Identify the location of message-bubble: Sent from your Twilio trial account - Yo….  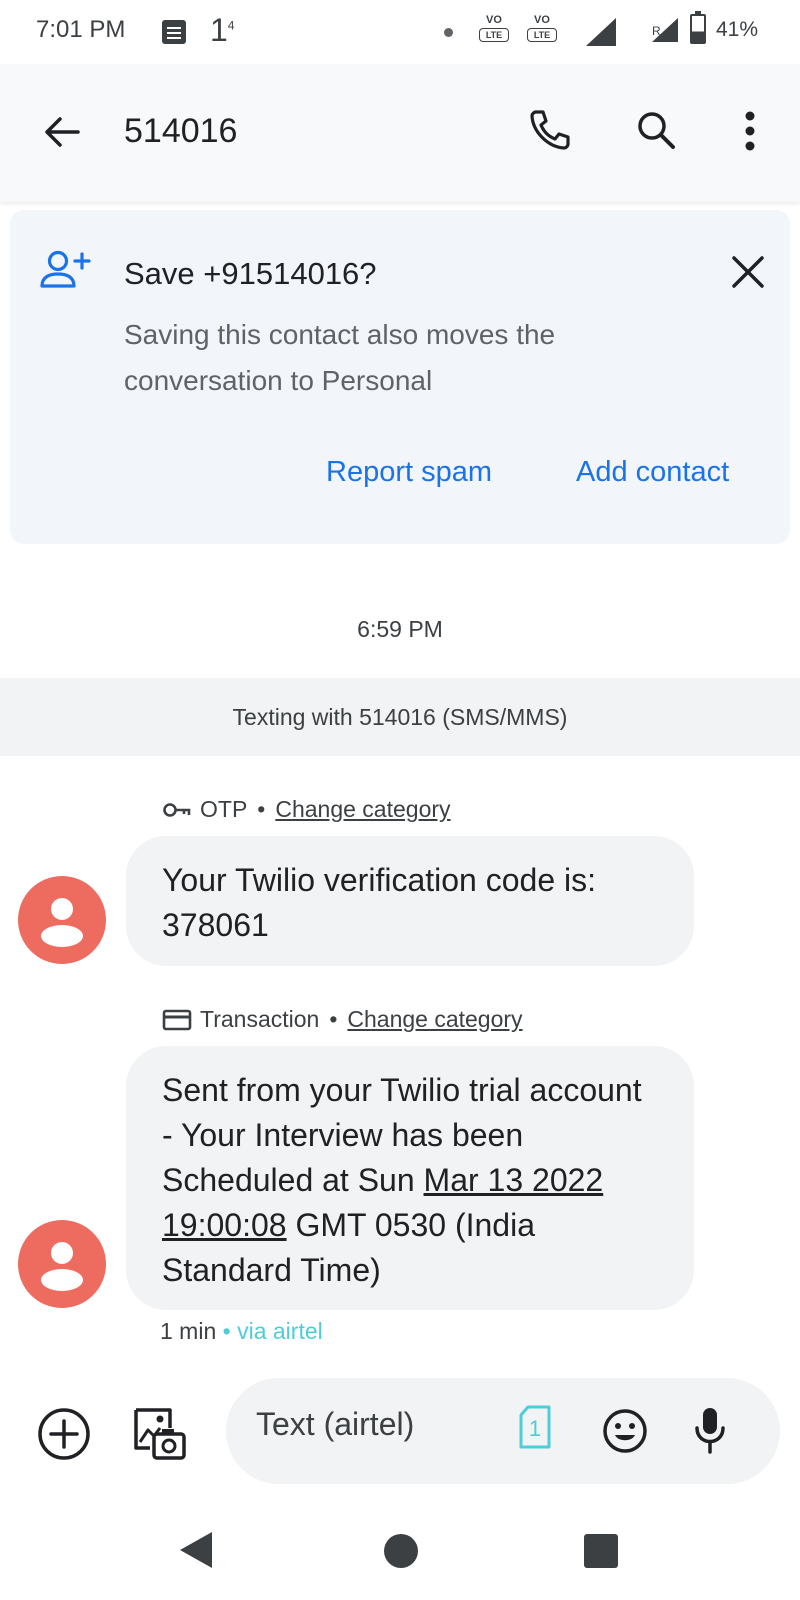
(410, 1178).